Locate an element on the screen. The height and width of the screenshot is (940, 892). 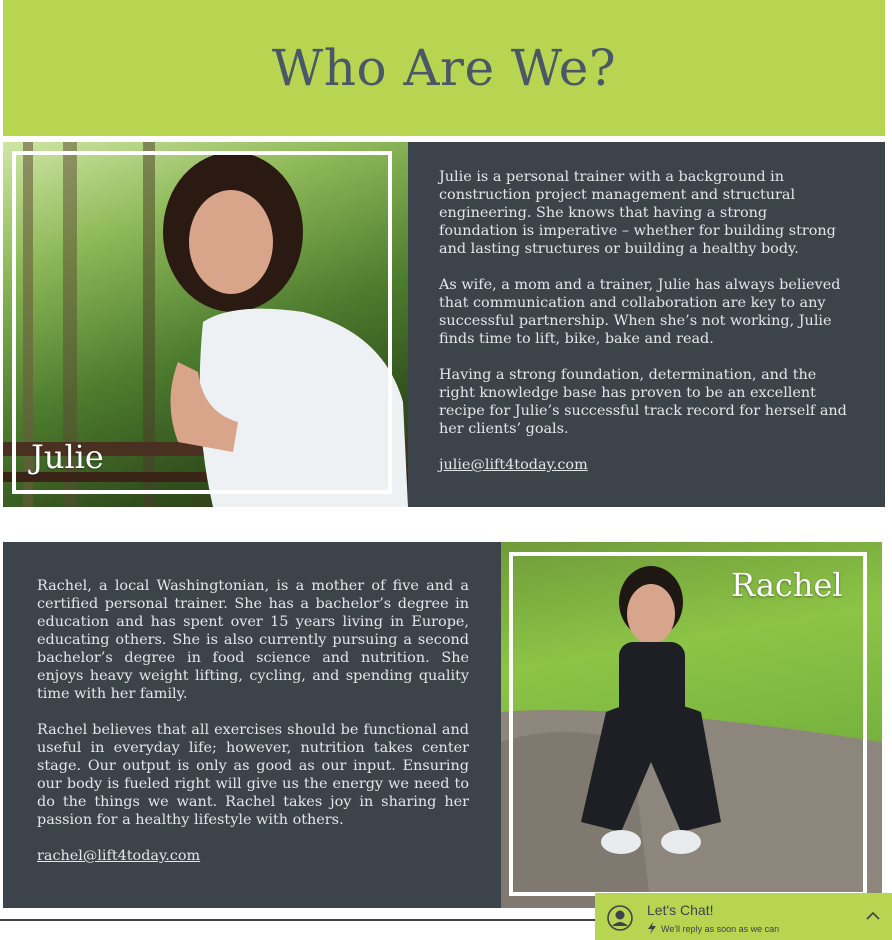
rachel-email-link: rachel@lift4today.com is located at coordinates (118, 856).